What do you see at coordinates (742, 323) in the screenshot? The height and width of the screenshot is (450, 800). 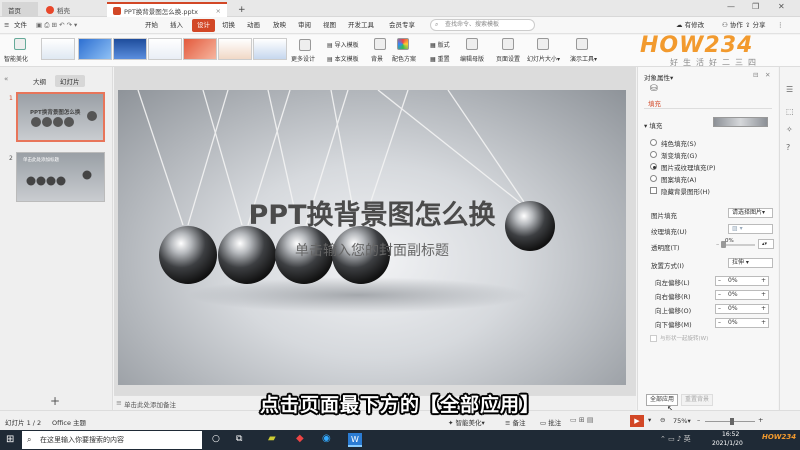 I see `offset-bottom-stepper: –0% +` at bounding box center [742, 323].